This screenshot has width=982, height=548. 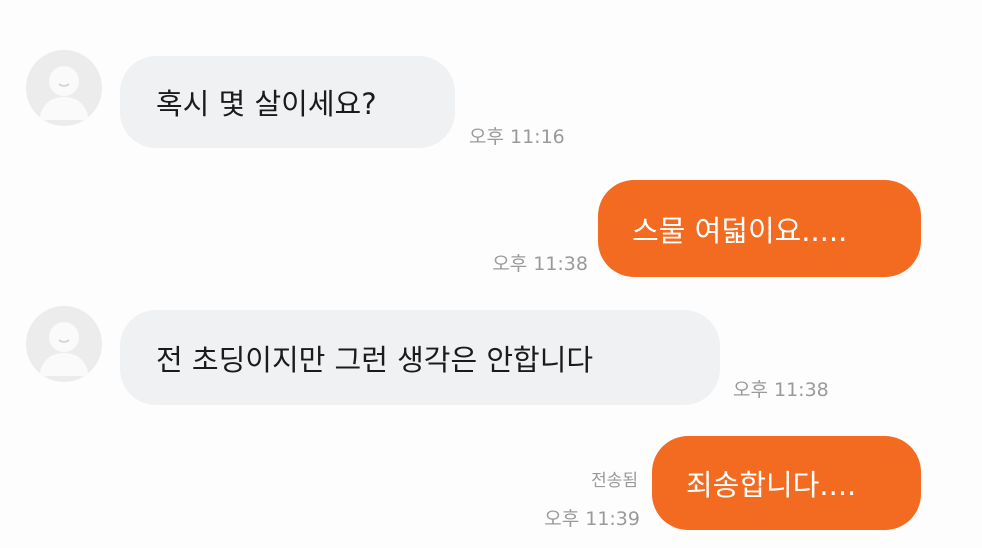 I want to click on incoming-message-bubble: 혹시 몇 살이세요?, so click(x=287, y=102).